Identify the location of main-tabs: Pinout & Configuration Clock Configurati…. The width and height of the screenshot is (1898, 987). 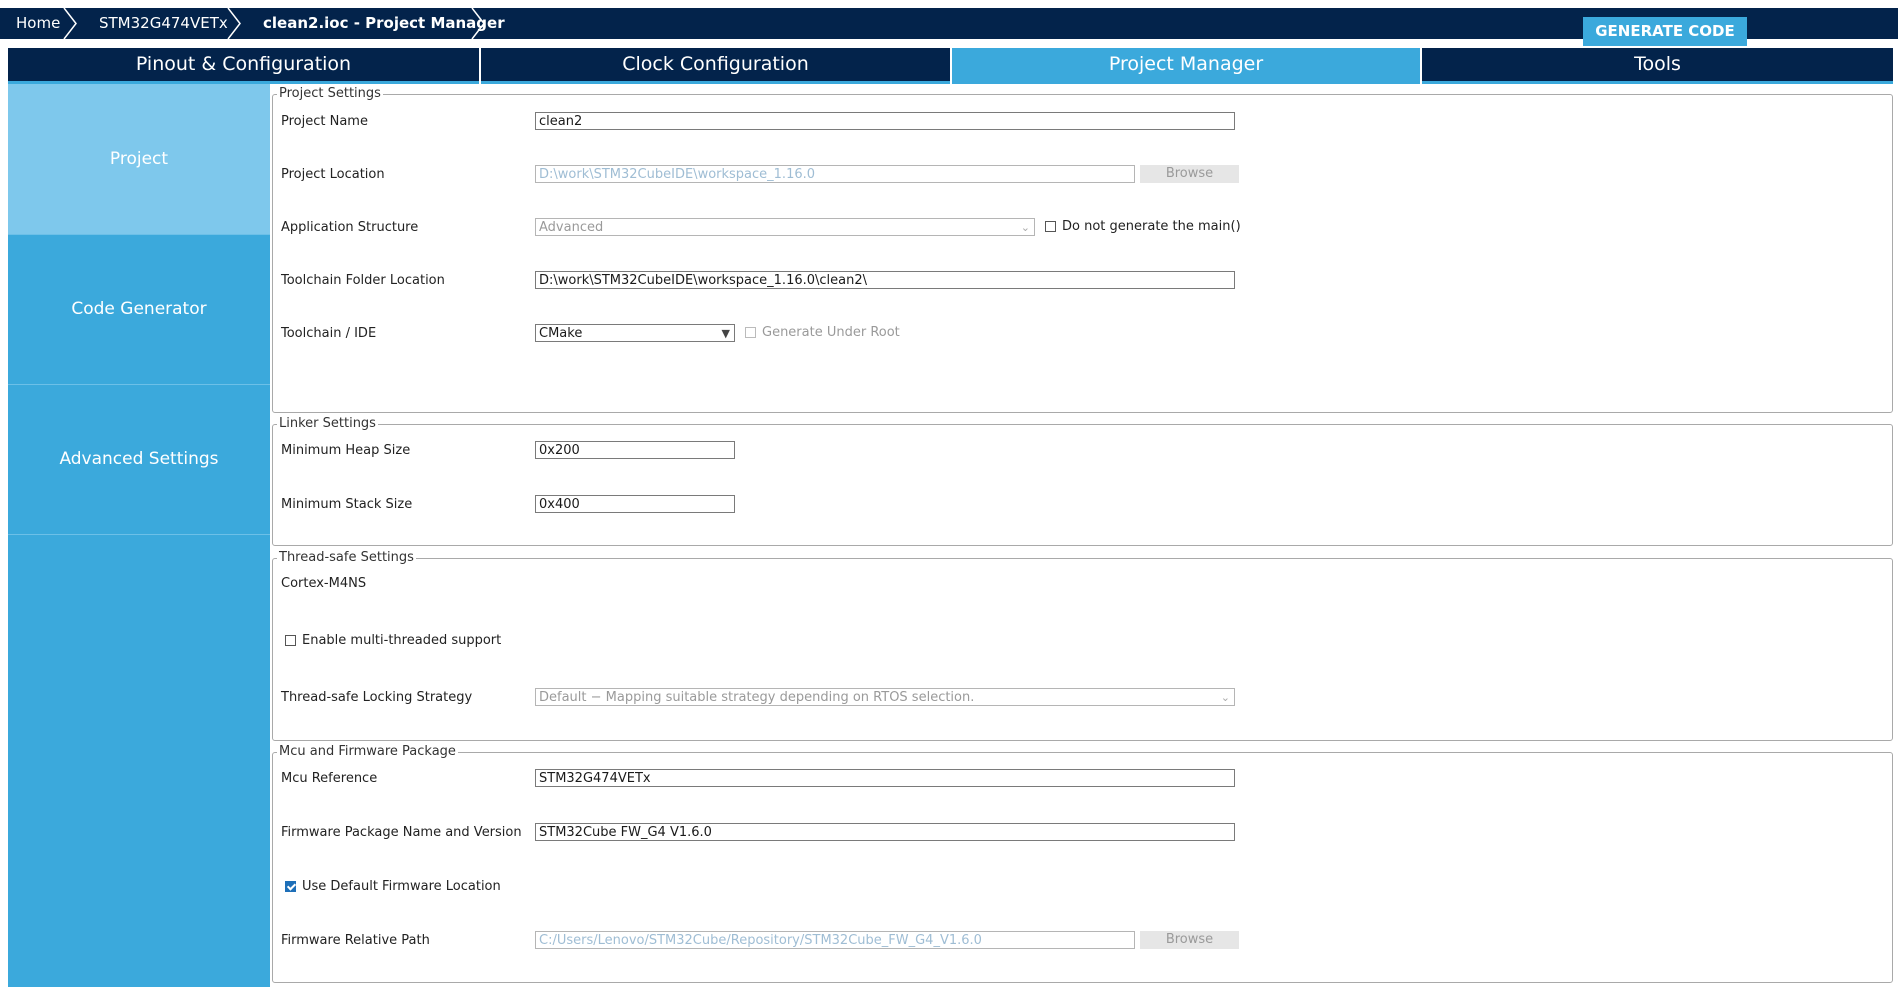
(950, 66).